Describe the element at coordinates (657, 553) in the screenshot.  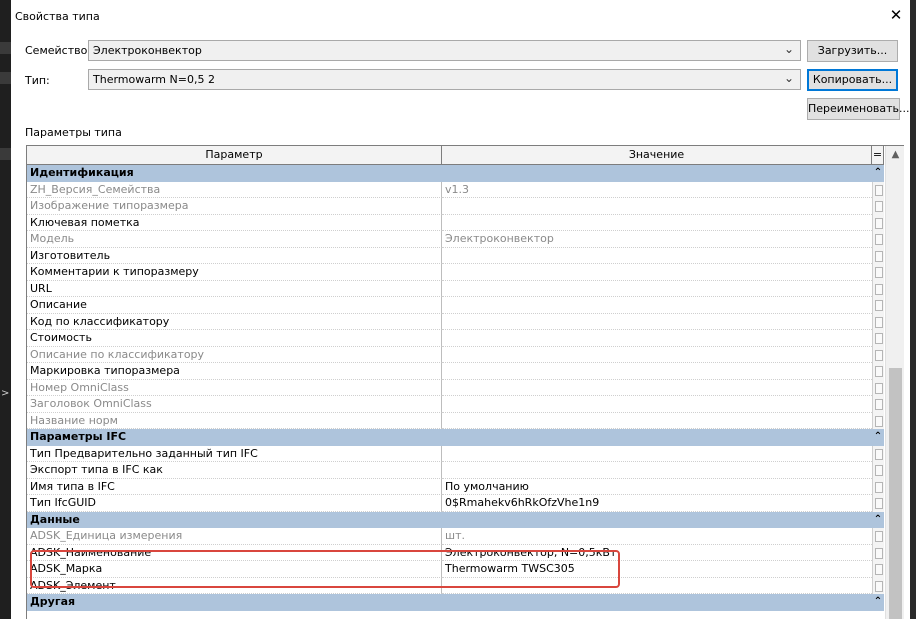
I see `parameter-value: Электроконвектор, N=0,5кВт` at that location.